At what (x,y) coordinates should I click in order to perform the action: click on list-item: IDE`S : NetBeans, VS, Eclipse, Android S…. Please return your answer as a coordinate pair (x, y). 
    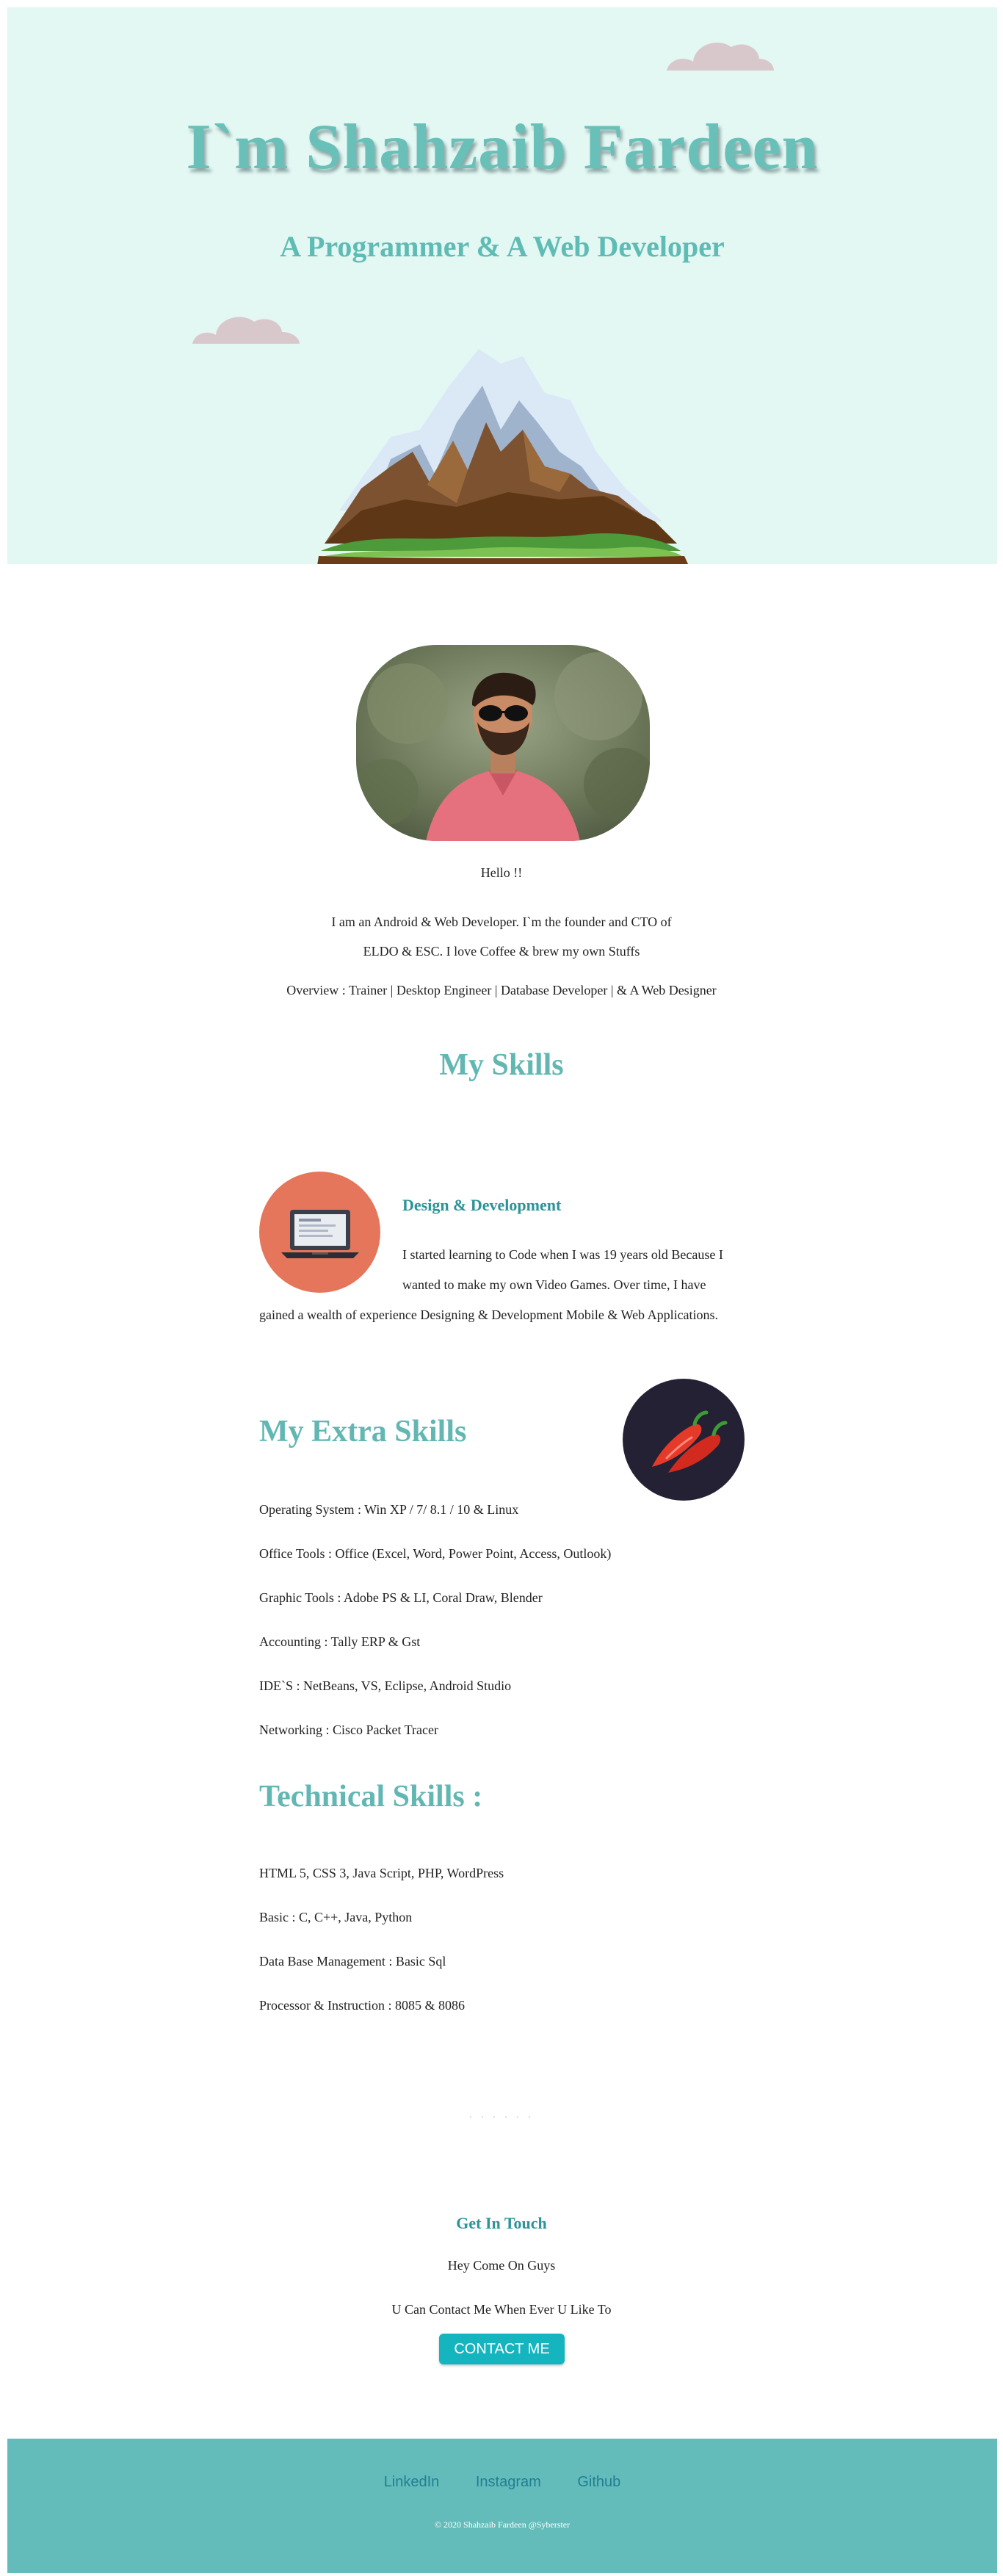
    Looking at the image, I should click on (386, 1686).